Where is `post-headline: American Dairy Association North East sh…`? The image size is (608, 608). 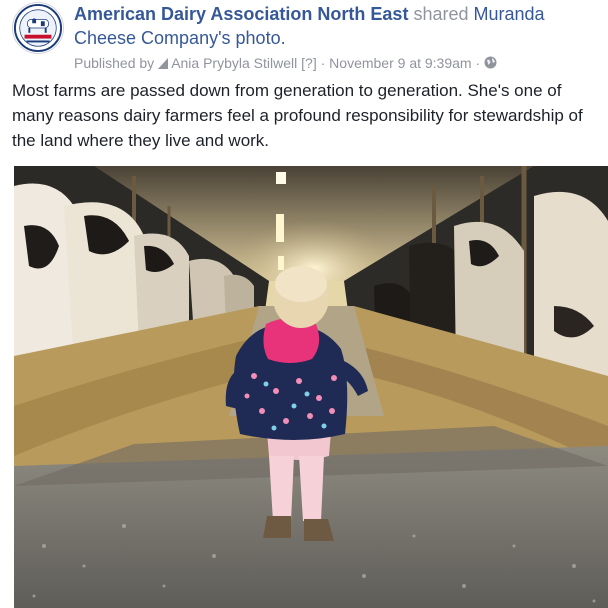 post-headline: American Dairy Association North East sh… is located at coordinates (334, 26).